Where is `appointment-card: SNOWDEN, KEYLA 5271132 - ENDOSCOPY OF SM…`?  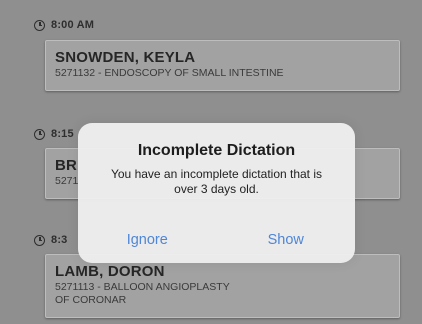
appointment-card: SNOWDEN, KEYLA 5271132 - ENDOSCOPY OF SM… is located at coordinates (222, 65).